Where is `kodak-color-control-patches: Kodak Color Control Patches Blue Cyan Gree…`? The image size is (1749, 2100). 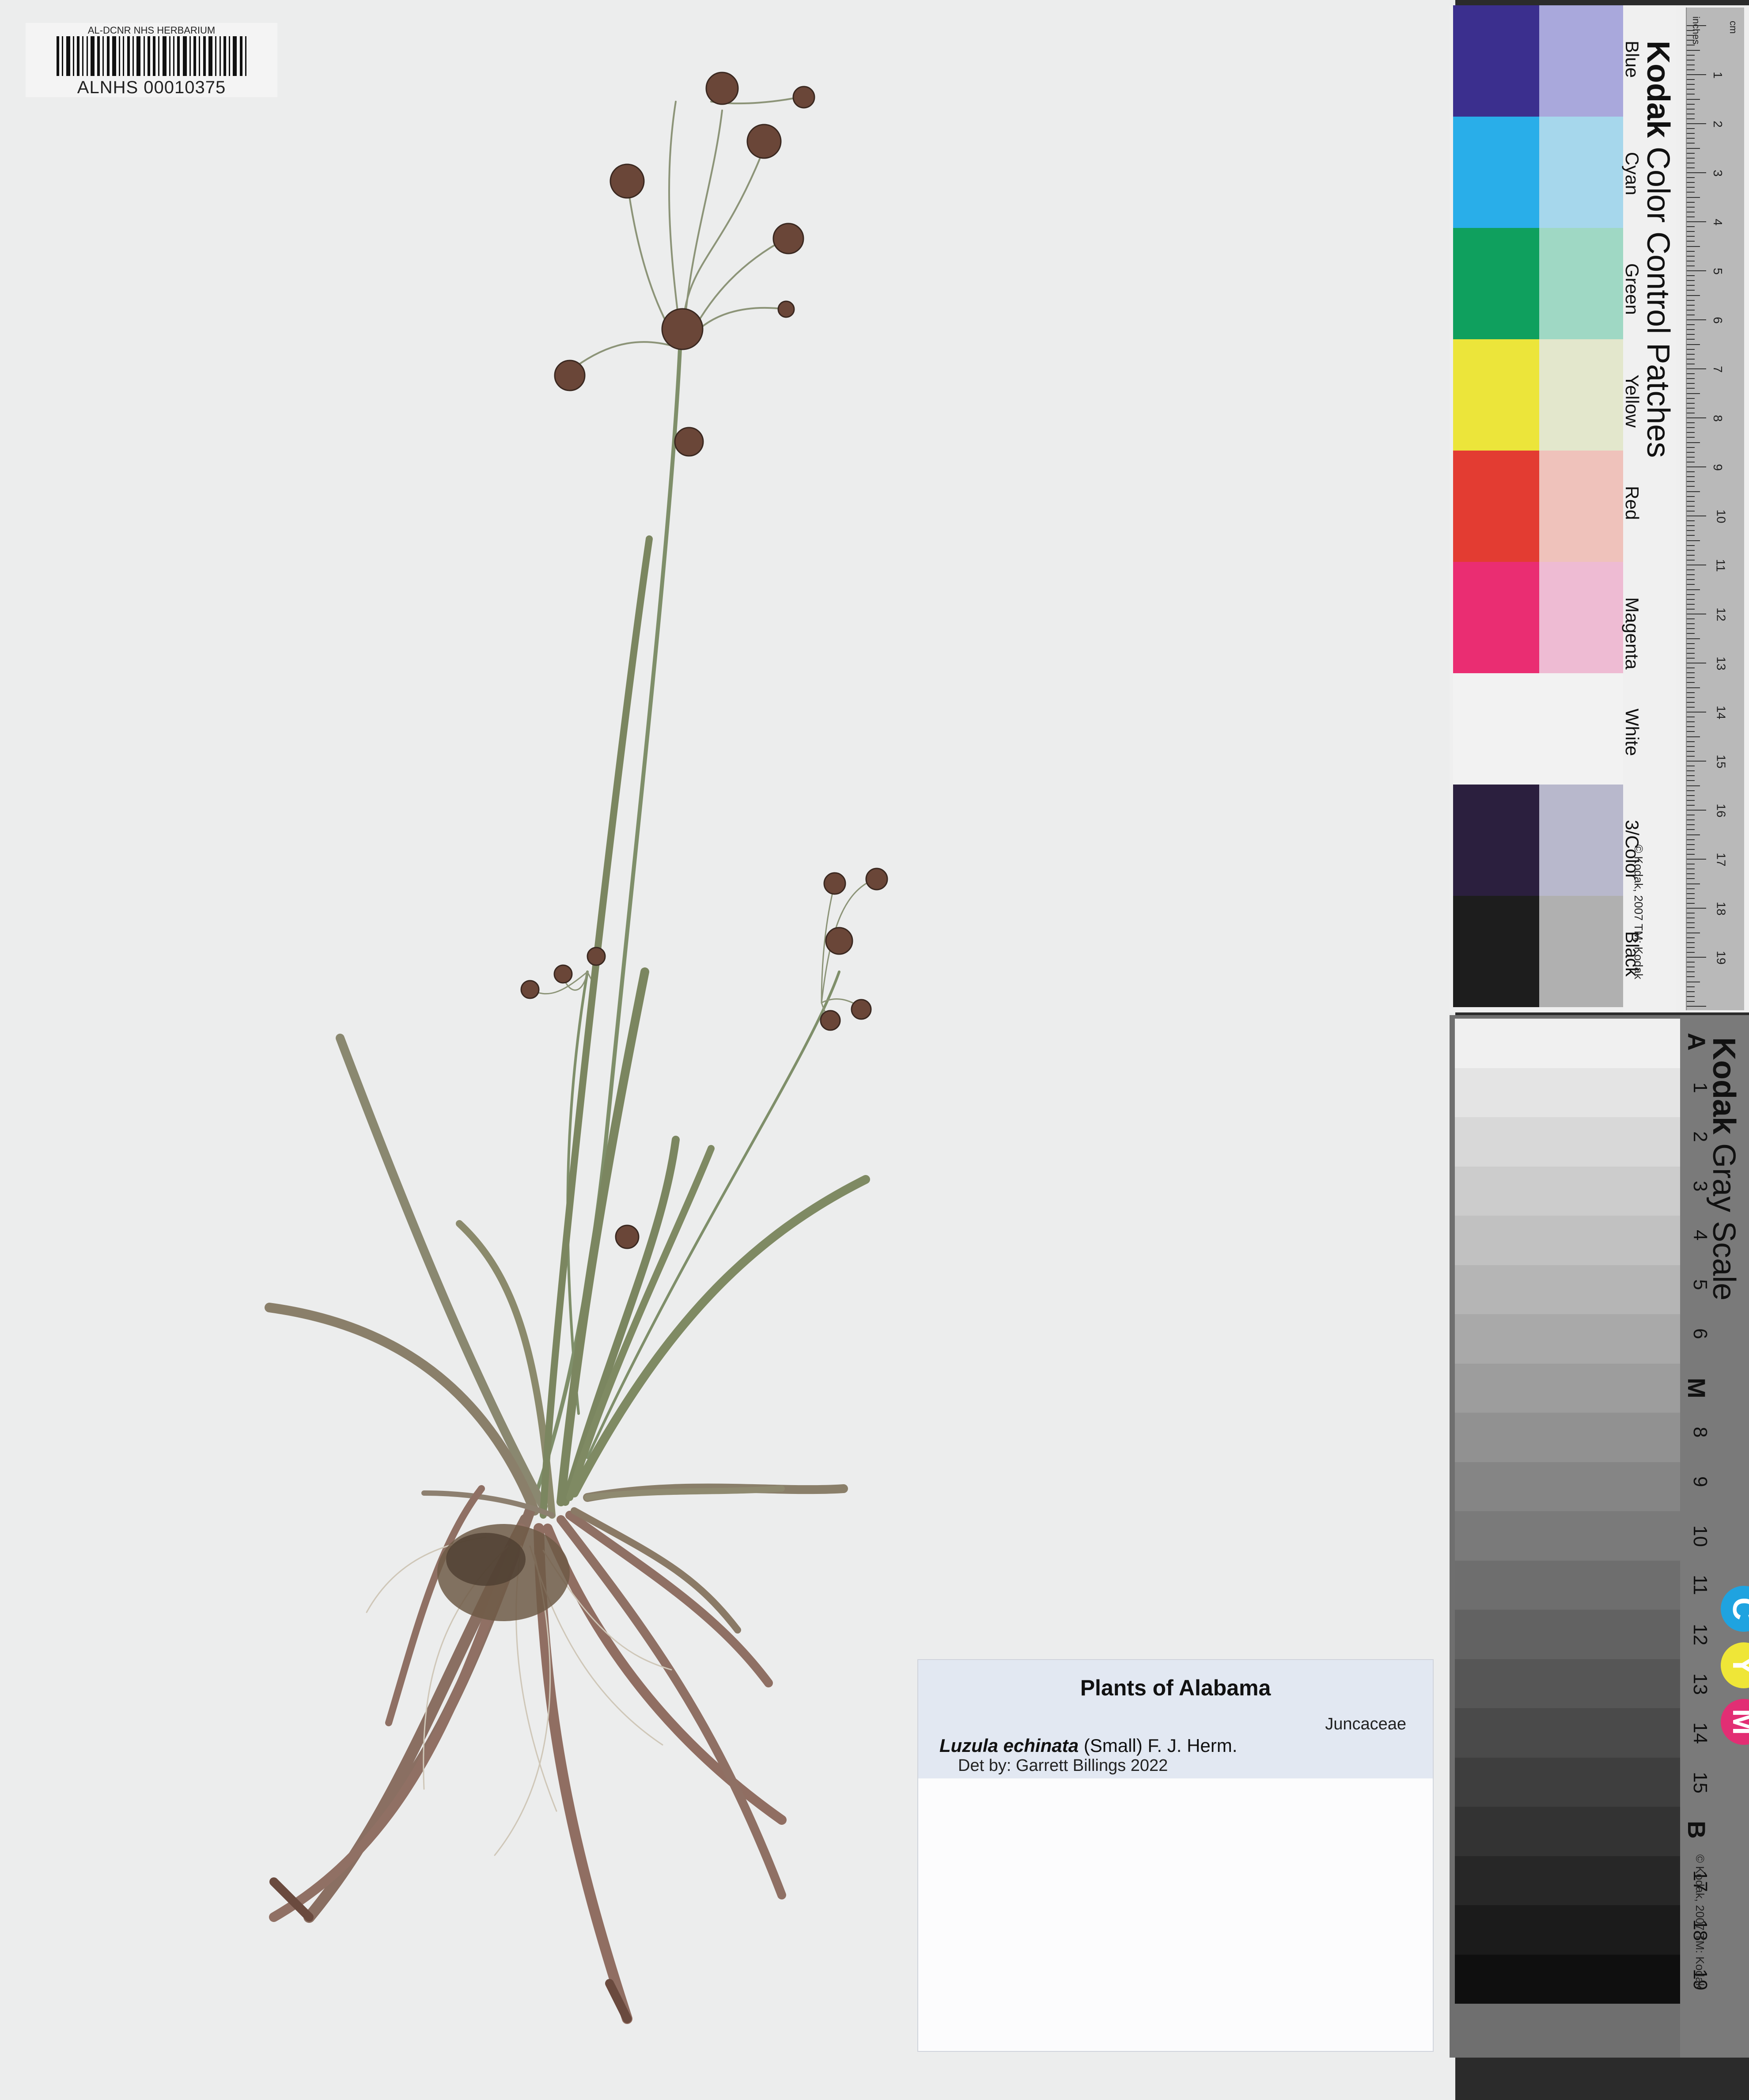 kodak-color-control-patches: Kodak Color Control Patches Blue Cyan Gree… is located at coordinates (1599, 508).